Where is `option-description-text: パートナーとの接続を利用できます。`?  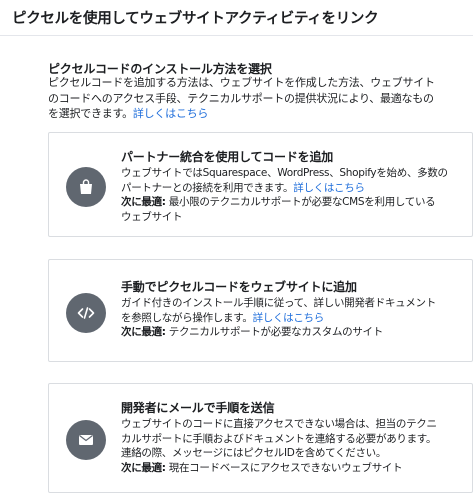
option-description-text: パートナーとの接続を利用できます。 is located at coordinates (207, 187).